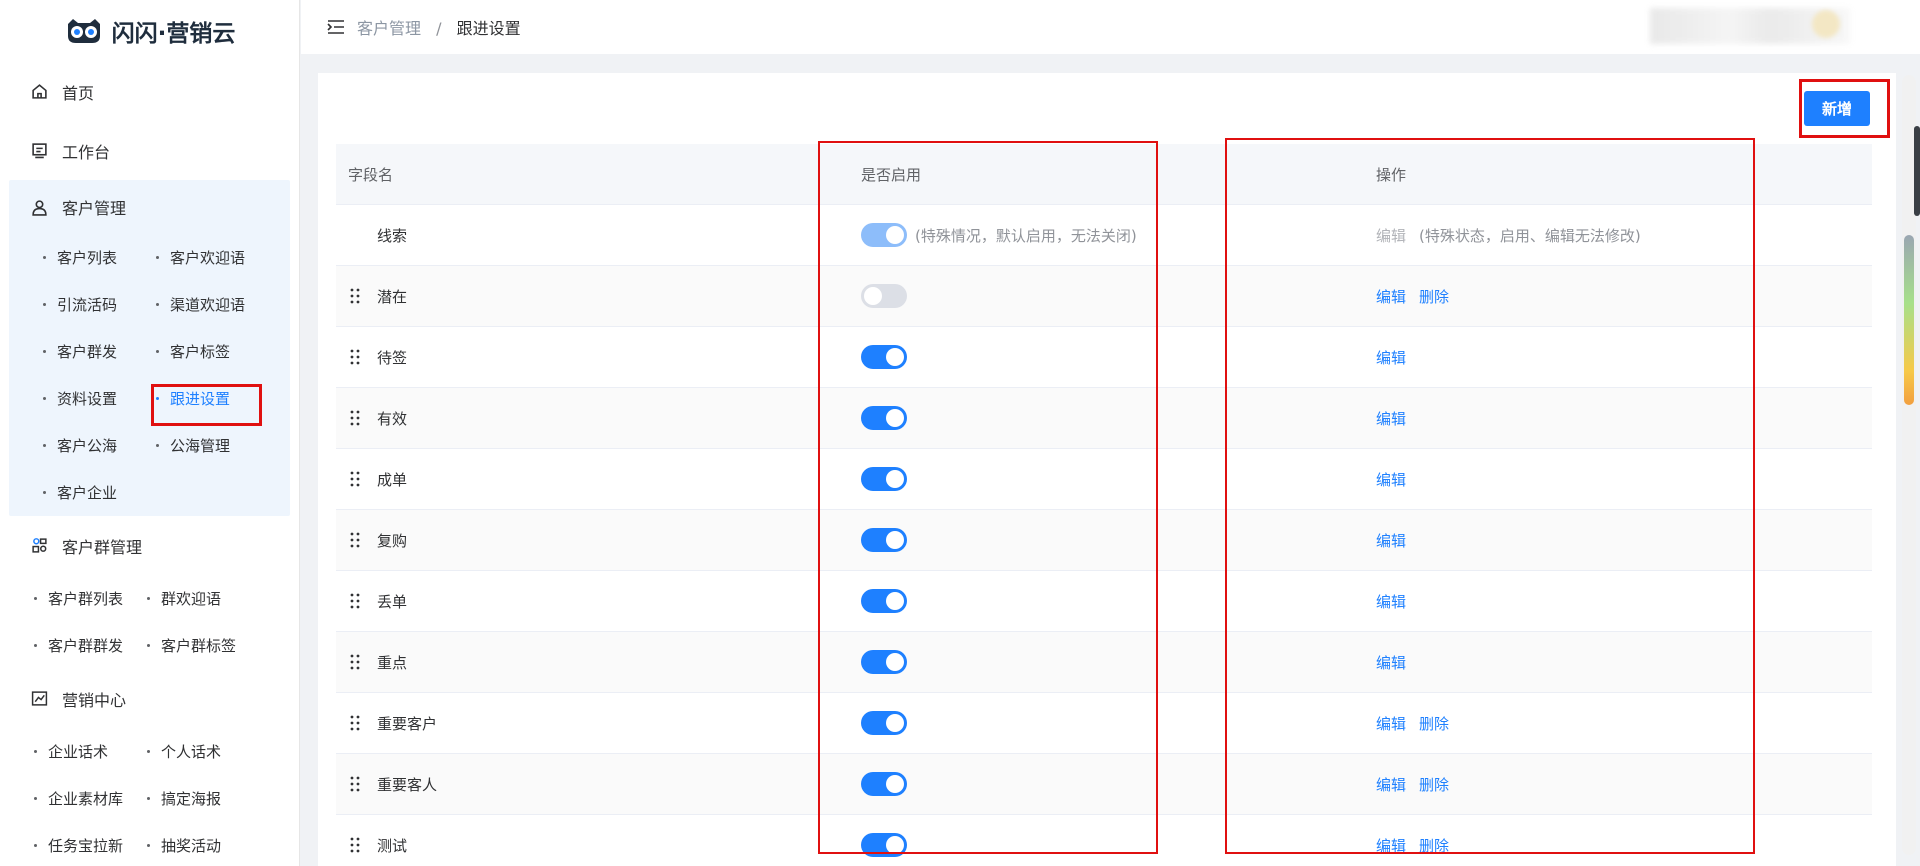  Describe the element at coordinates (1530, 235) in the screenshot. I see `action-note: (特殊状态，启用、编辑无法修改)` at that location.